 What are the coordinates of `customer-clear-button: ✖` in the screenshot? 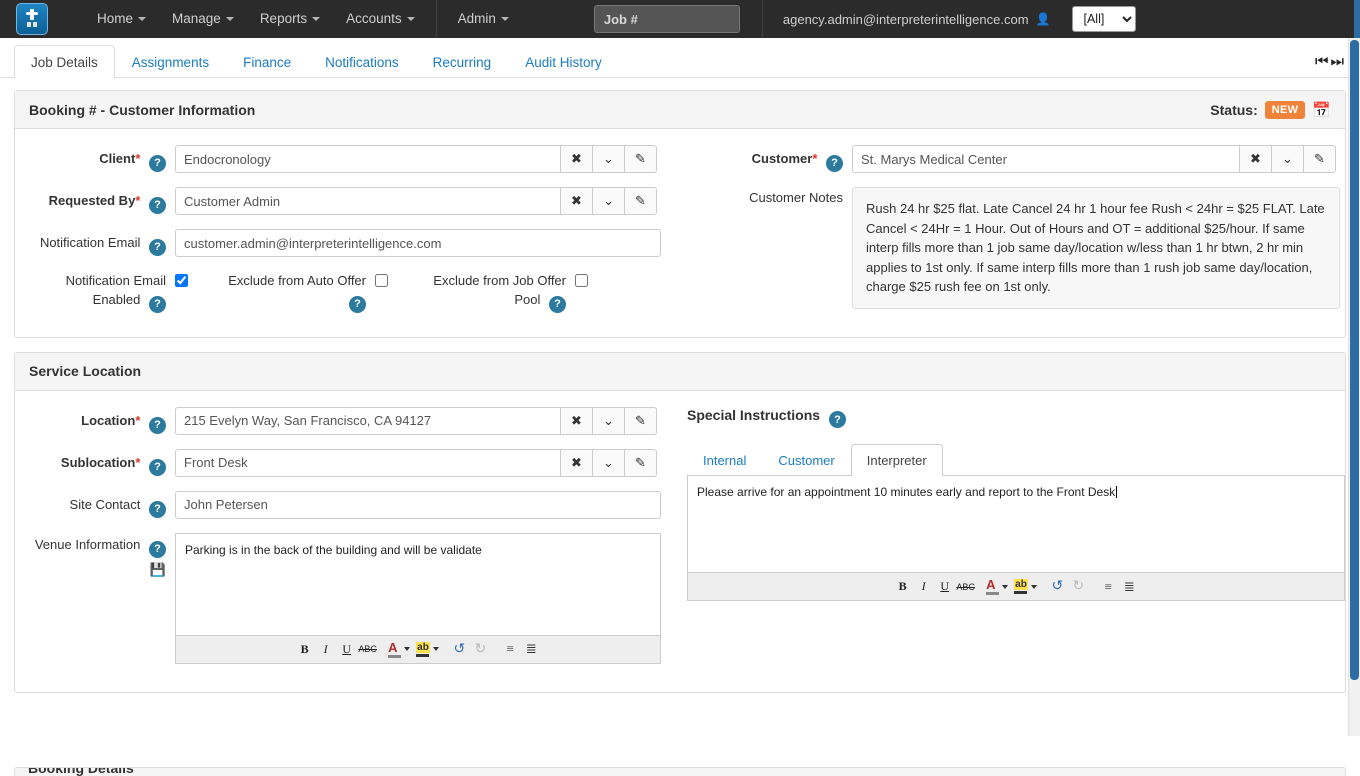 It's located at (1256, 159).